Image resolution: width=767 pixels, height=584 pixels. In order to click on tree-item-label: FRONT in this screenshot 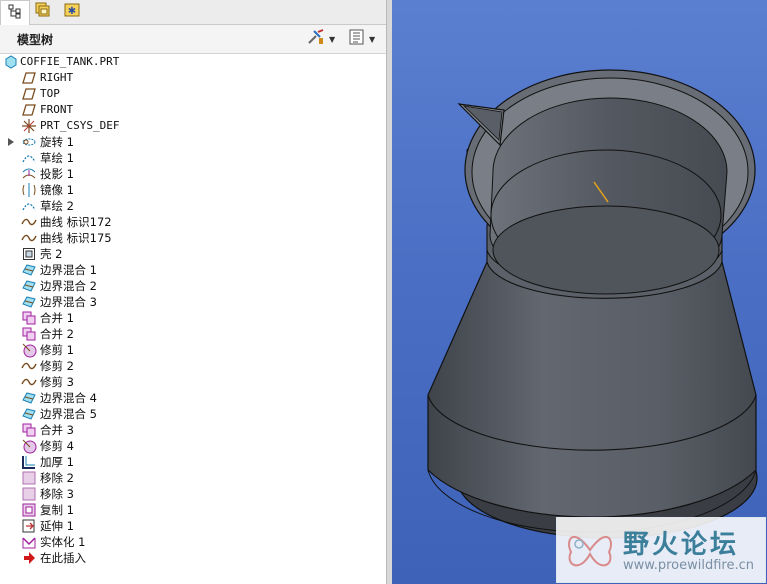, I will do `click(57, 109)`.